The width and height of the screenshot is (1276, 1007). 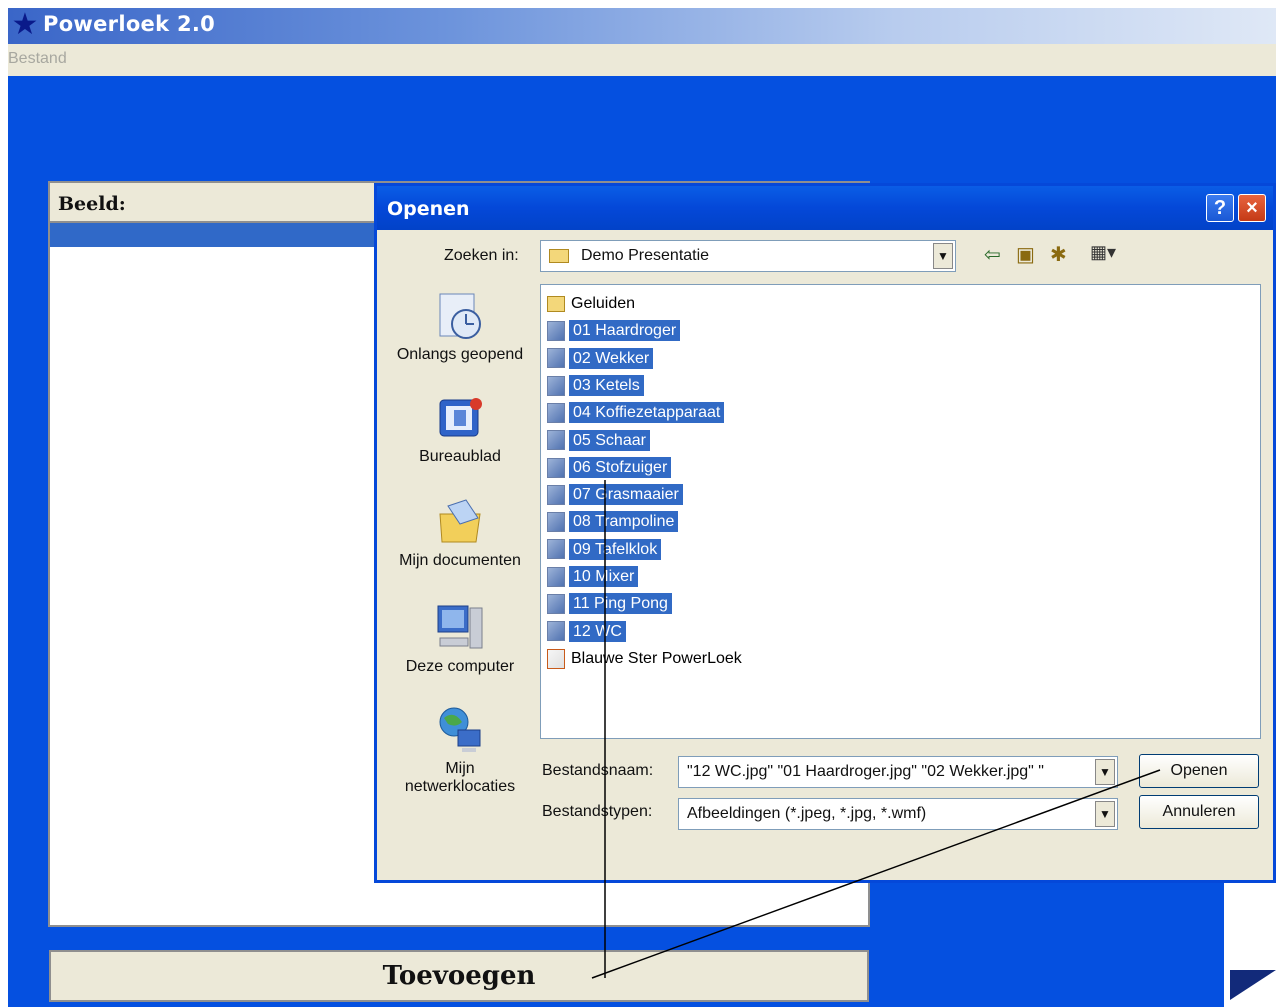 What do you see at coordinates (598, 770) in the screenshot?
I see `filename-label: Bestandsnaam:` at bounding box center [598, 770].